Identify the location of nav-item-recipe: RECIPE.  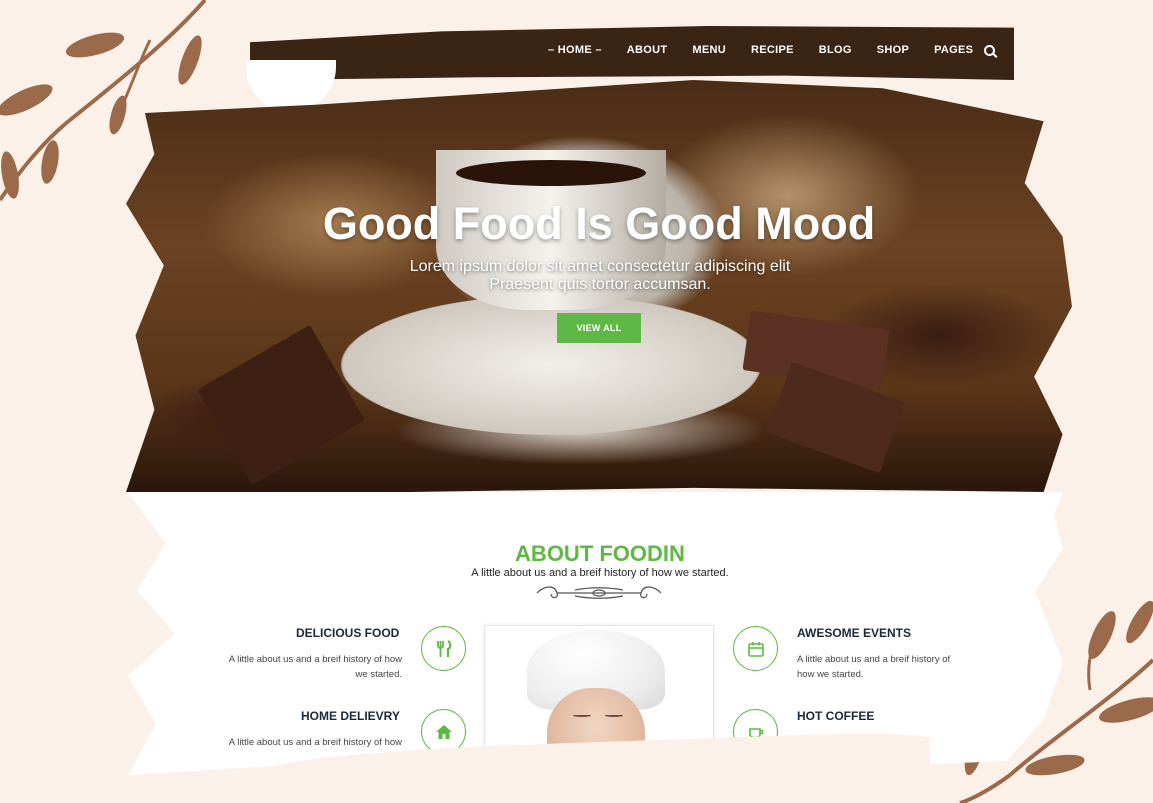
(772, 50).